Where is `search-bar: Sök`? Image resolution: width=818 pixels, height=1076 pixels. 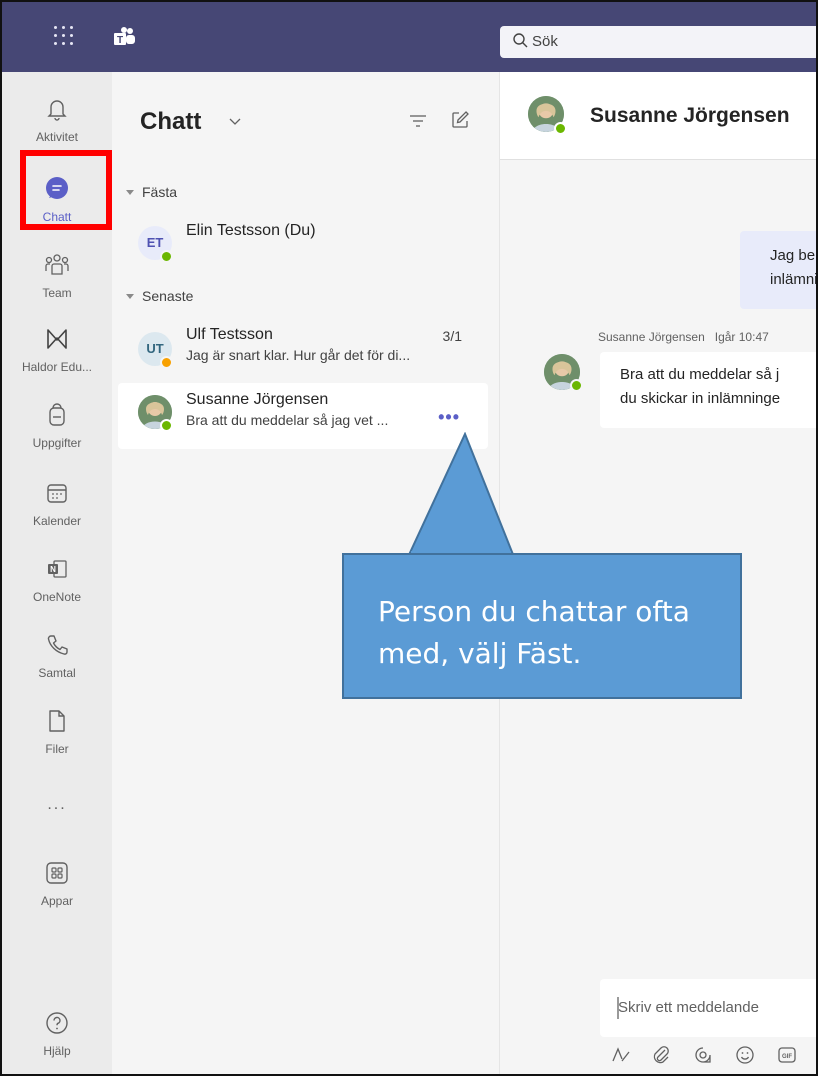 search-bar: Sök is located at coordinates (658, 42).